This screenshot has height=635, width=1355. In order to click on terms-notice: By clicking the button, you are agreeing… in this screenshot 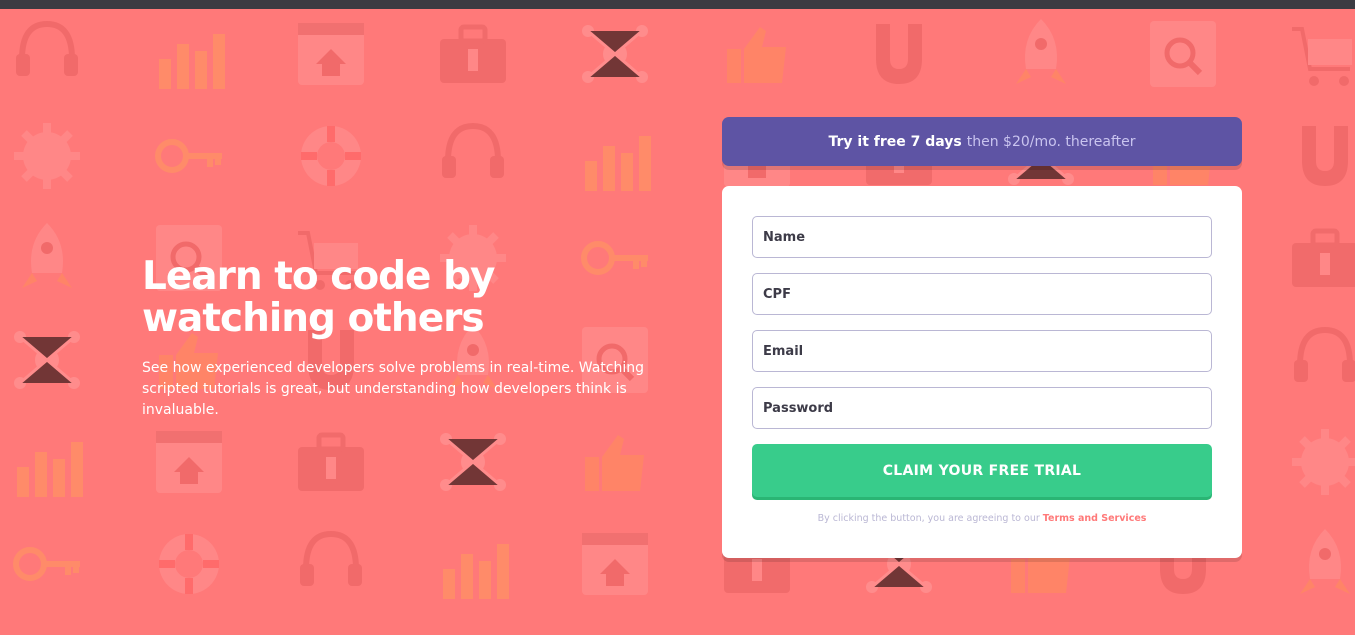, I will do `click(982, 518)`.